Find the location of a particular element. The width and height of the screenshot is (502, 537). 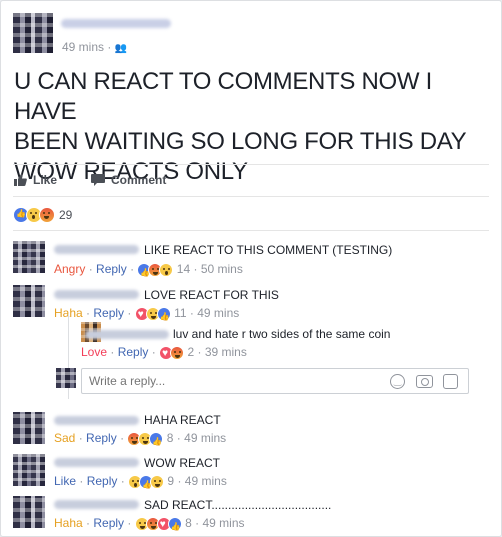

reaction-count: 2 is located at coordinates (191, 352).